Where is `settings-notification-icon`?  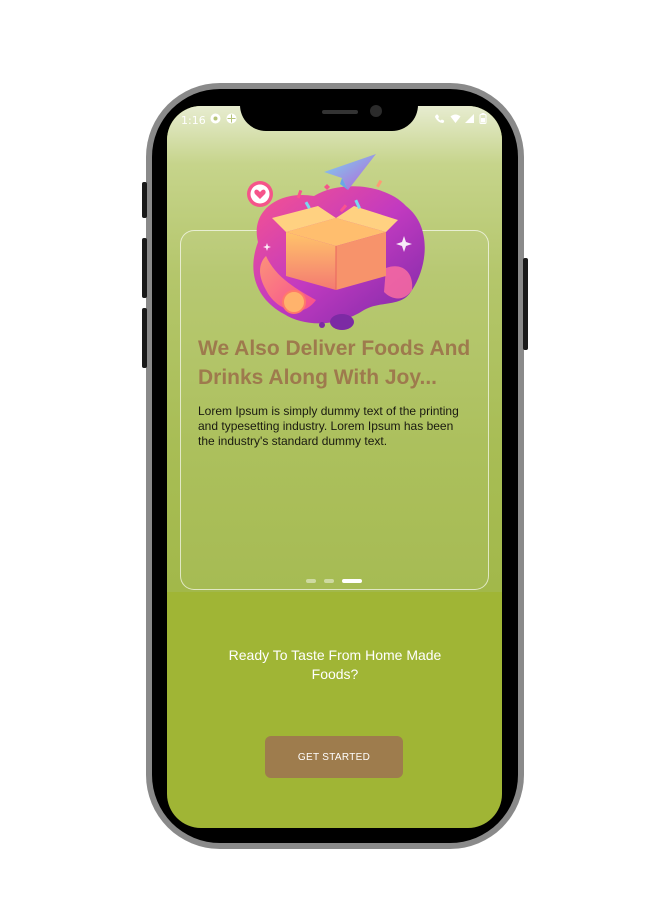 settings-notification-icon is located at coordinates (231, 118).